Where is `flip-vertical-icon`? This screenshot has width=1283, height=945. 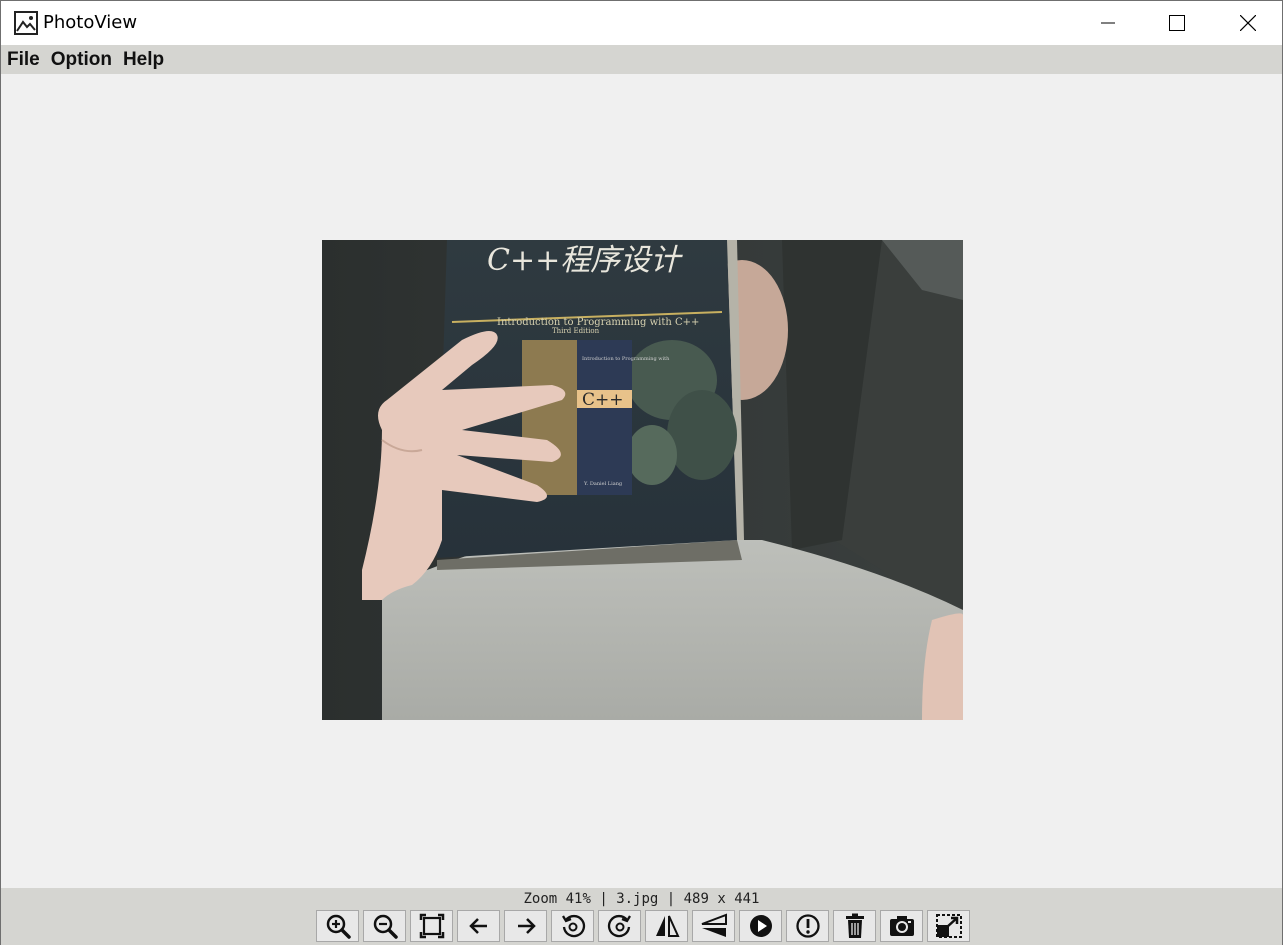
flip-vertical-icon is located at coordinates (714, 925).